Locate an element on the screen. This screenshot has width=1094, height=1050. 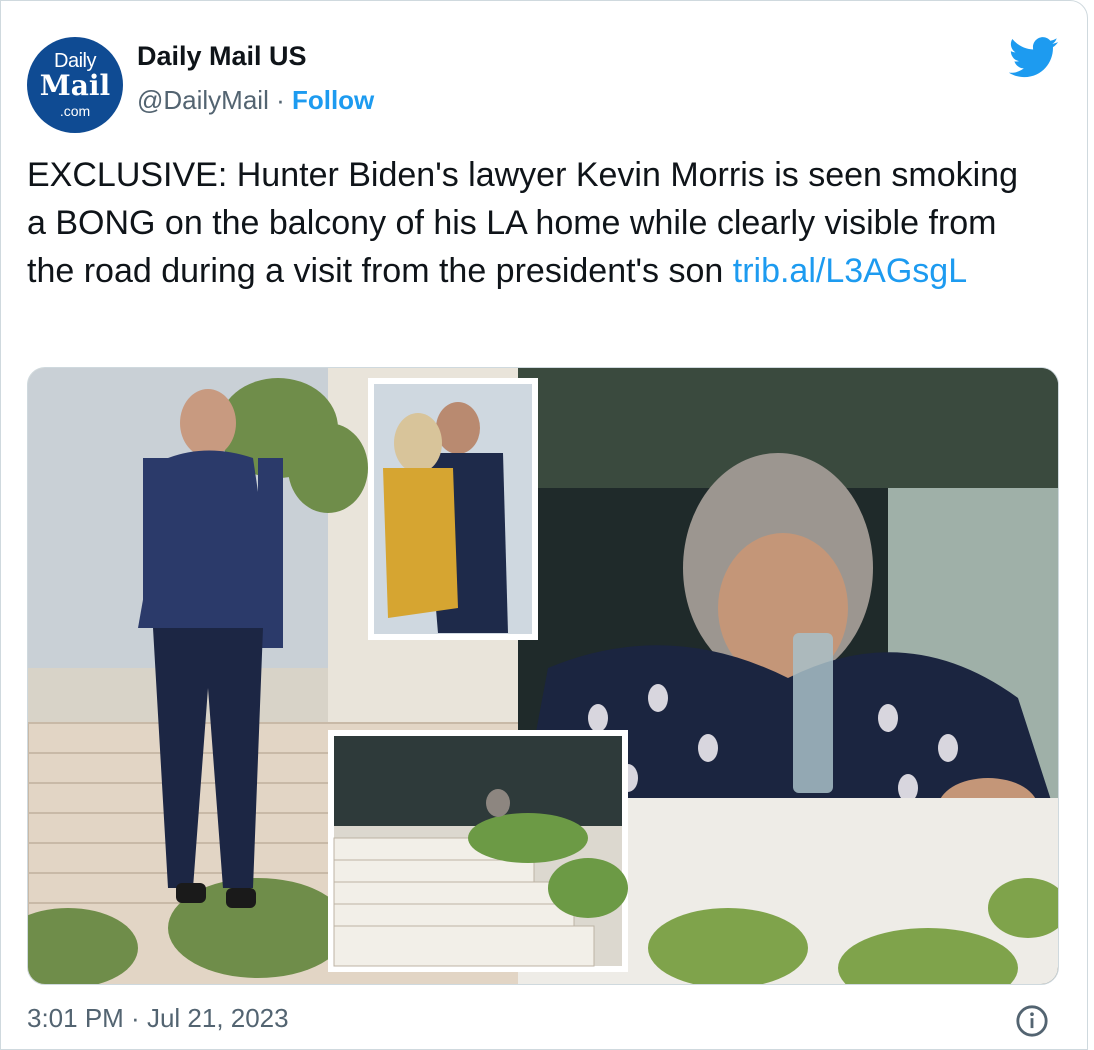
info-icon is located at coordinates (1032, 1021).